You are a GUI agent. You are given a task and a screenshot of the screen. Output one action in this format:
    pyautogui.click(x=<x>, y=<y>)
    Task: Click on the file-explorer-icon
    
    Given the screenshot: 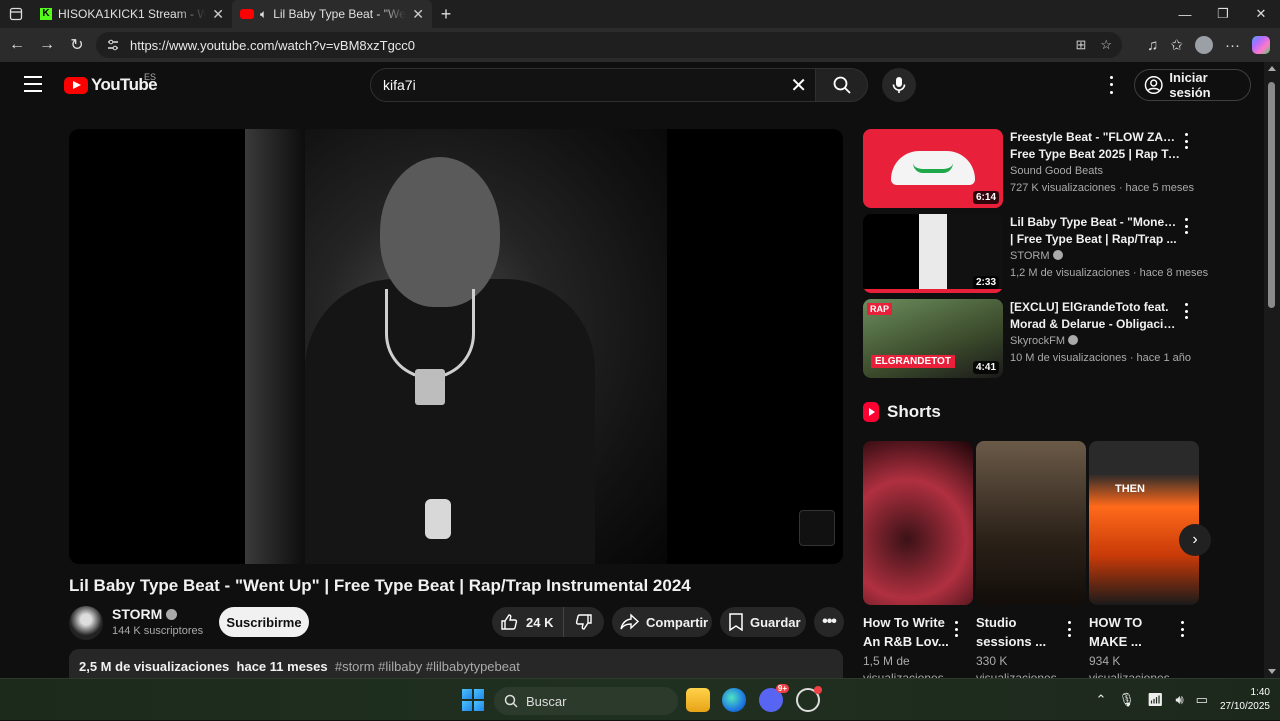 What is the action you would take?
    pyautogui.click(x=698, y=700)
    